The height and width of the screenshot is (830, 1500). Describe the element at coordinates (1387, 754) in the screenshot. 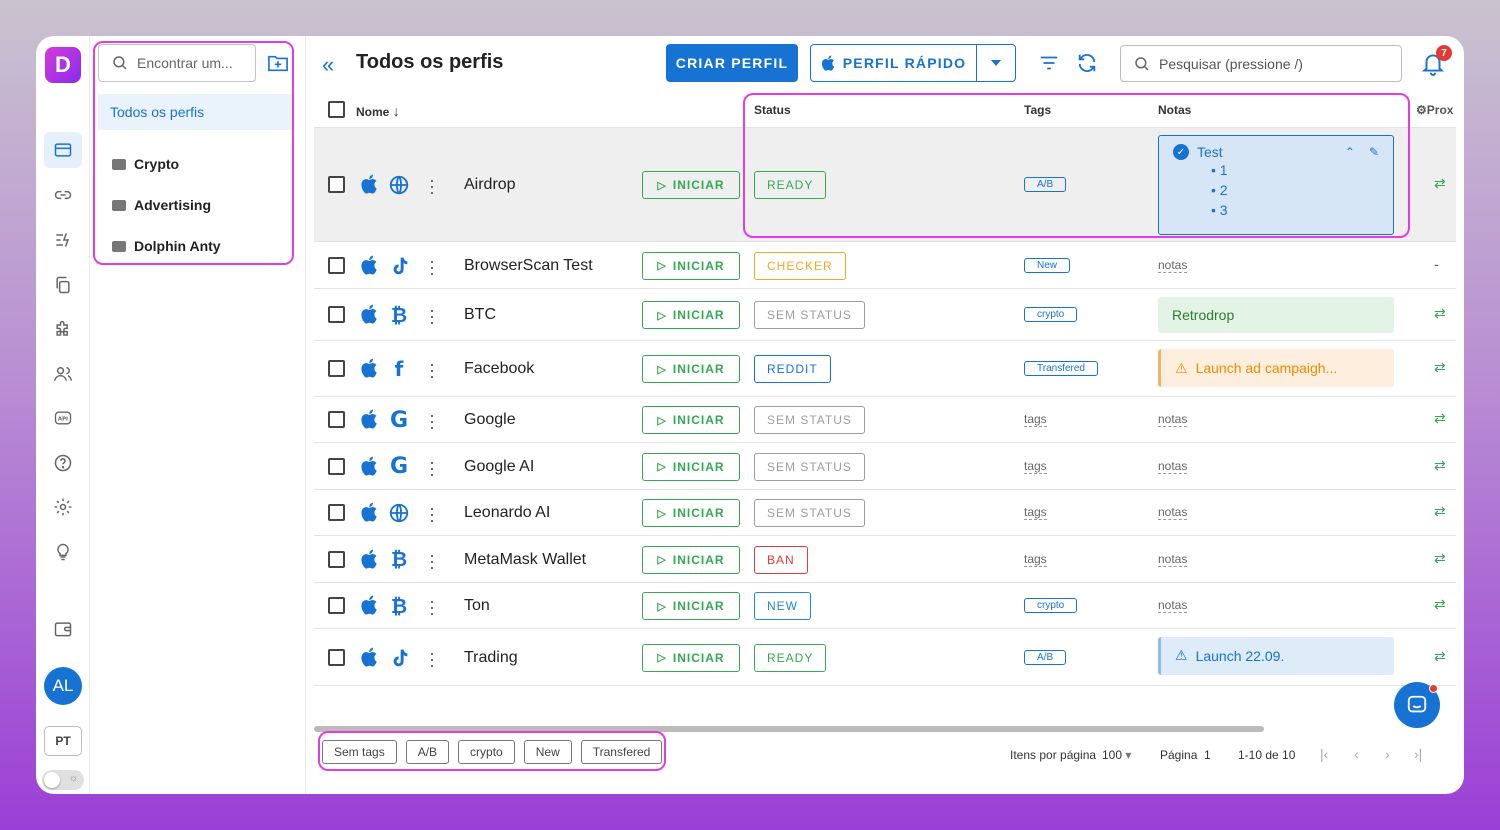

I see `next-page-icon: ›` at that location.